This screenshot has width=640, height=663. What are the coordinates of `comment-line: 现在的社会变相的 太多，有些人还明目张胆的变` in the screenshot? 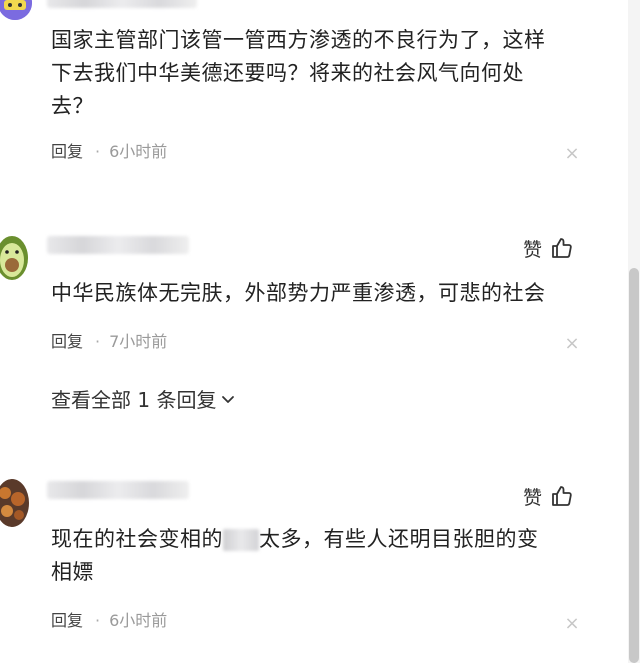 It's located at (321, 539).